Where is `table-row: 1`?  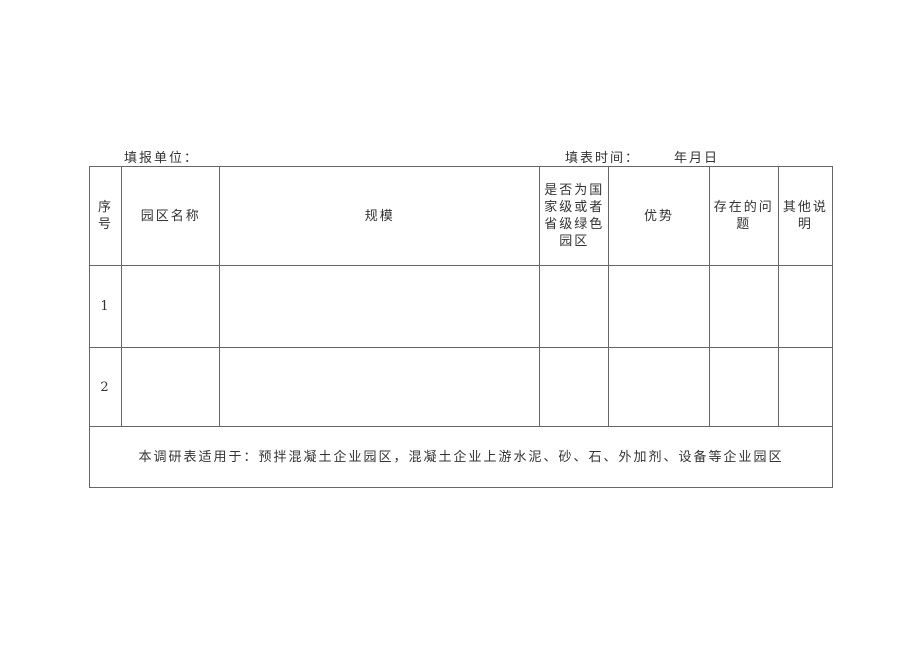 table-row: 1 is located at coordinates (461, 306).